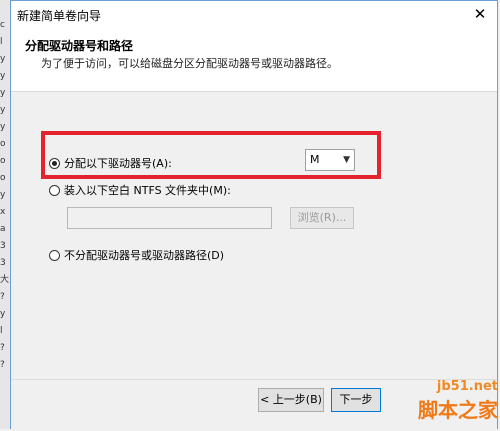 This screenshot has width=500, height=431. Describe the element at coordinates (480, 14) in the screenshot. I see `close-icon: ✕` at that location.